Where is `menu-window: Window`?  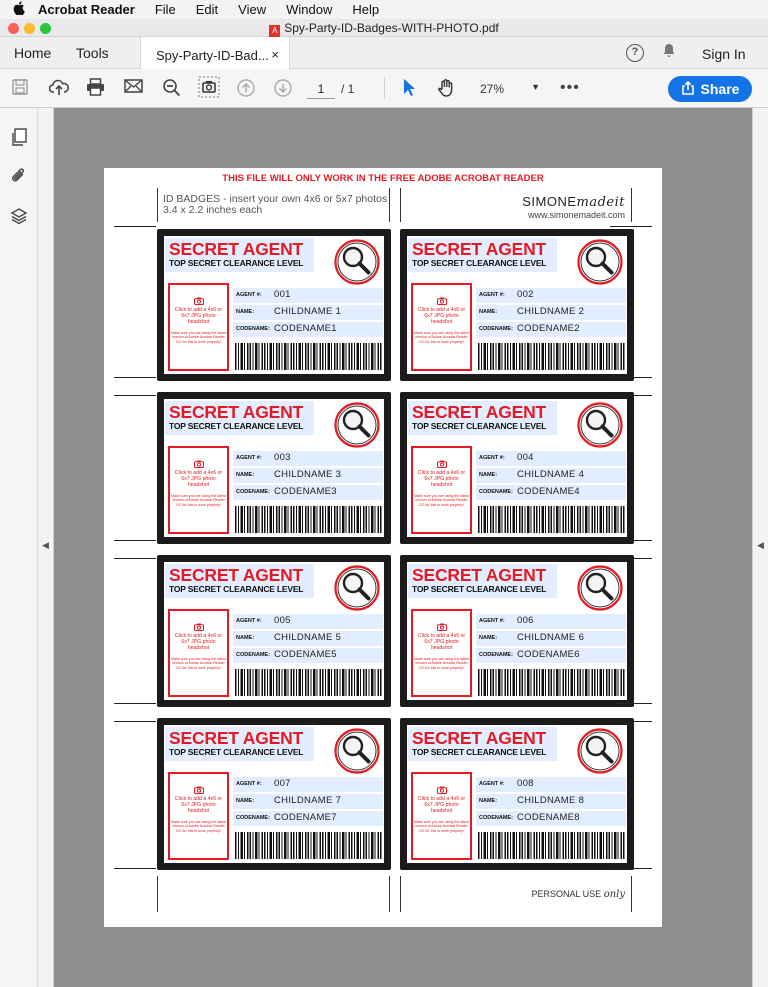
menu-window: Window is located at coordinates (309, 9).